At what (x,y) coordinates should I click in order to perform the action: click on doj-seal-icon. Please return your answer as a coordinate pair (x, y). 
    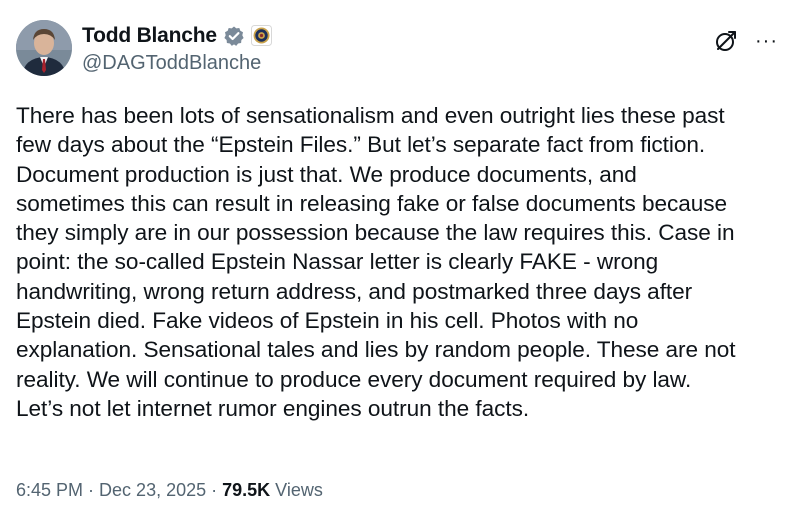
    Looking at the image, I should click on (261, 35).